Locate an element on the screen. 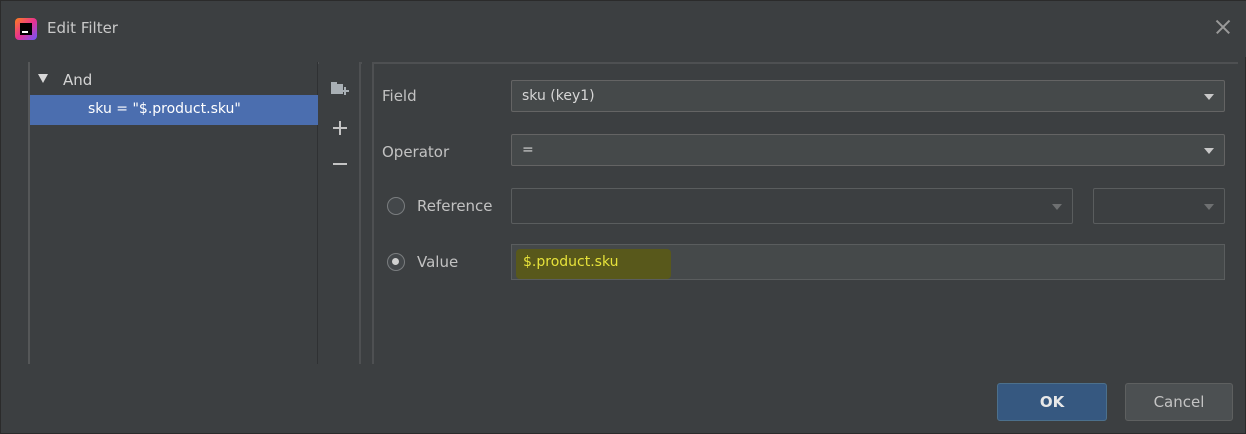 This screenshot has height=434, width=1246. tree-node-and: And is located at coordinates (174, 79).